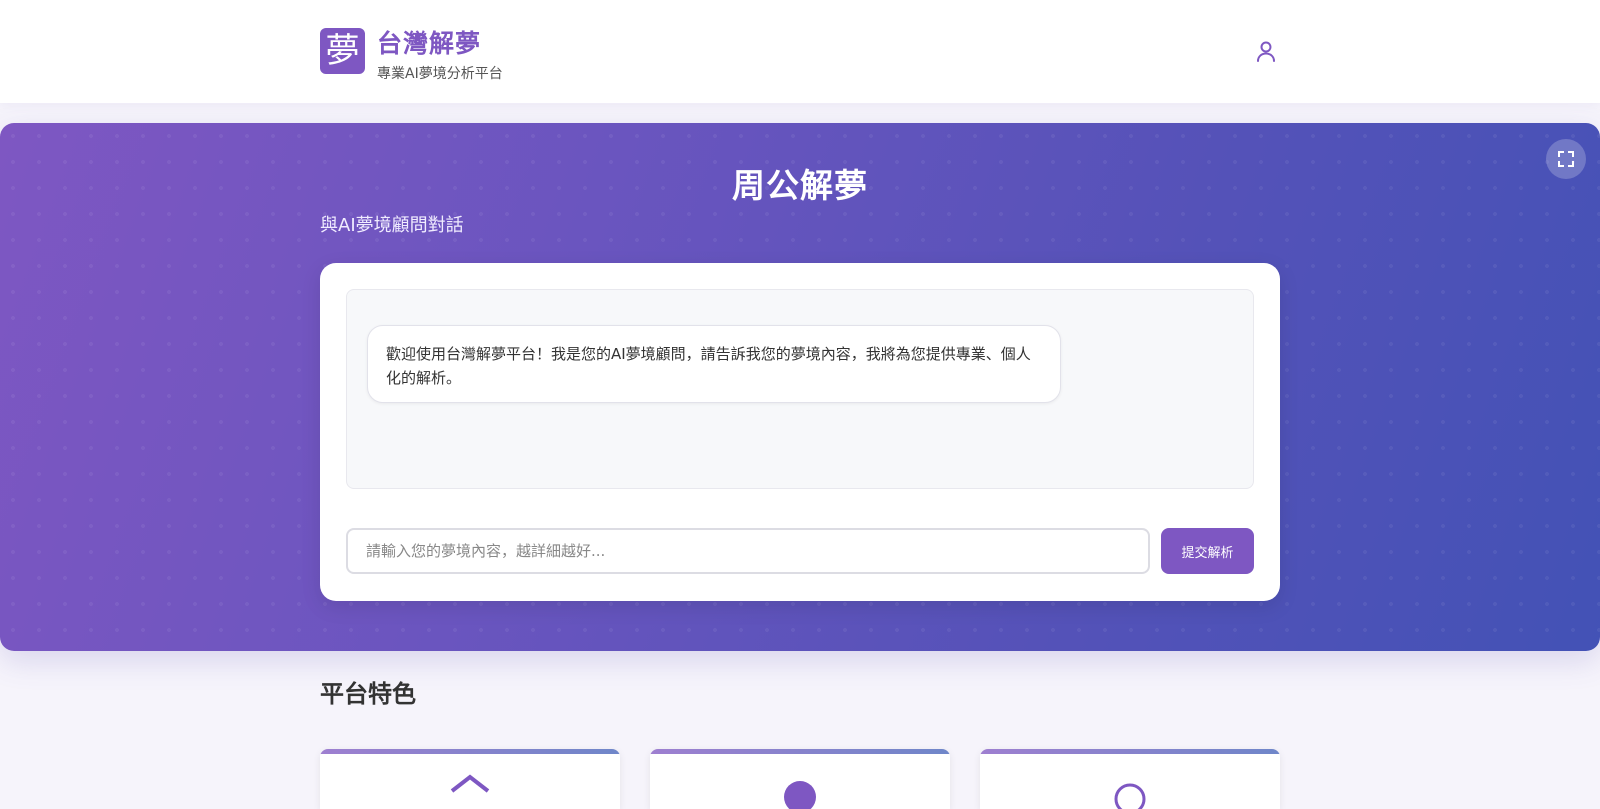 This screenshot has width=1600, height=809. Describe the element at coordinates (1207, 551) in the screenshot. I see `submit-analysis-button: 提交解析` at that location.